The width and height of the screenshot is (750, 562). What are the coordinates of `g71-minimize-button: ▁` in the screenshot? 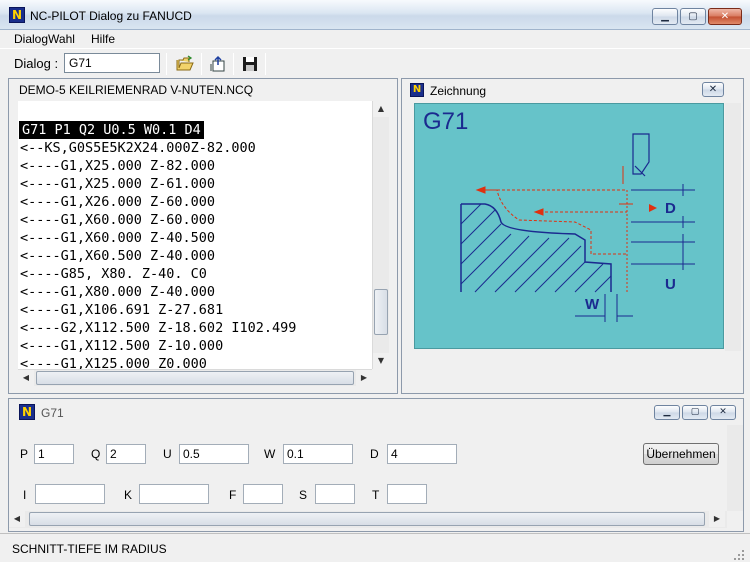 It's located at (667, 412).